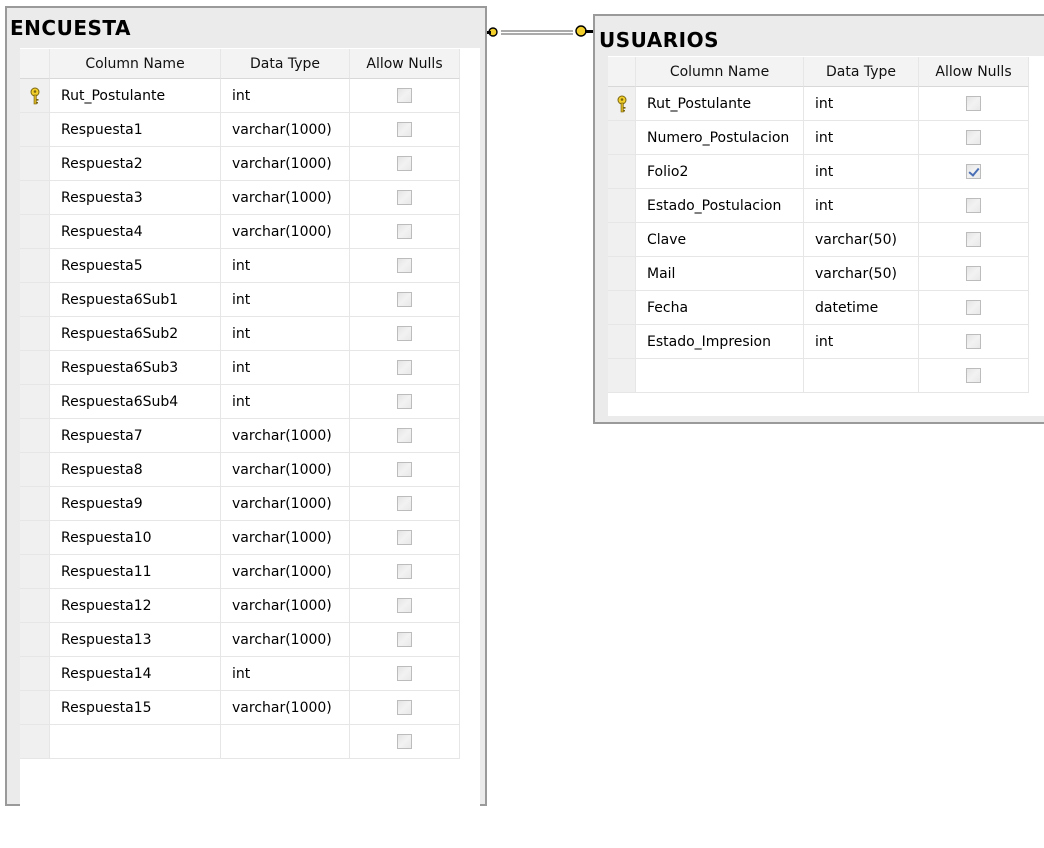 The height and width of the screenshot is (848, 1044). I want to click on column-name-cell, so click(135, 742).